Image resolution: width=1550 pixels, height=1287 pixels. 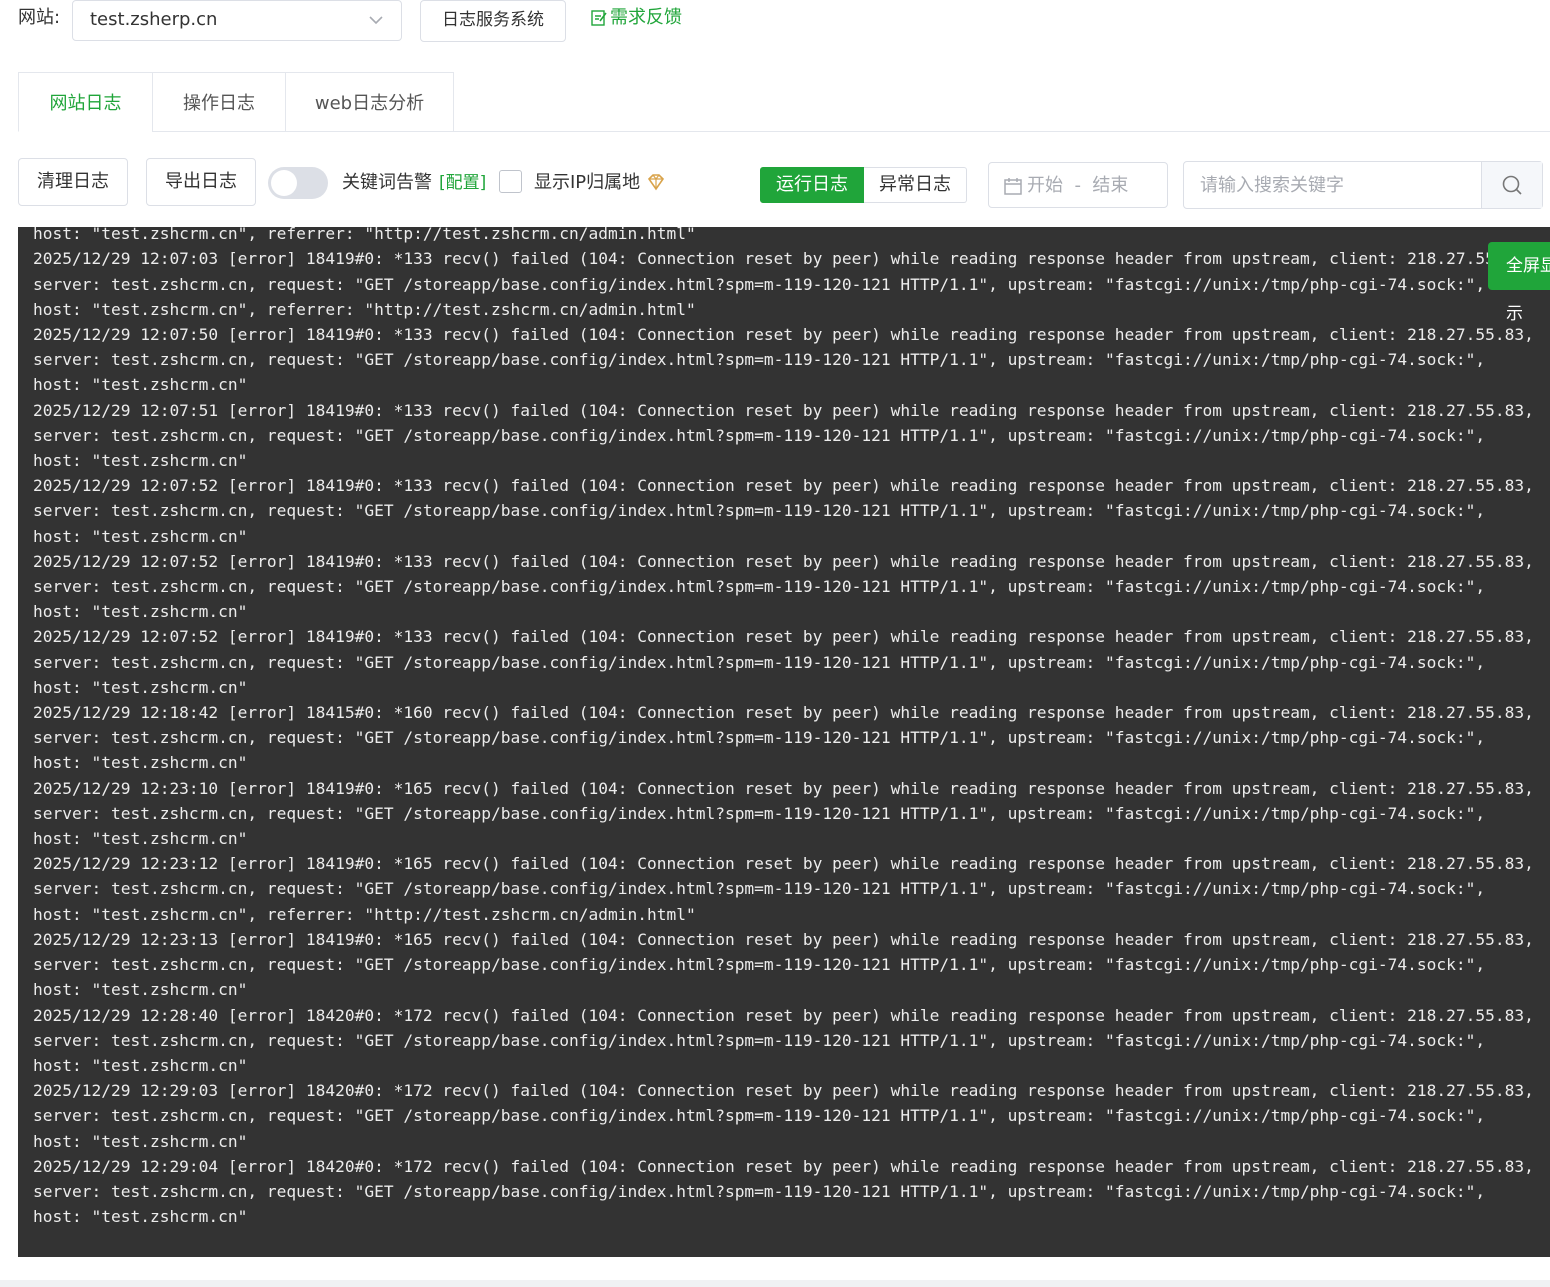 What do you see at coordinates (376, 20) in the screenshot?
I see `chevron-down-icon` at bounding box center [376, 20].